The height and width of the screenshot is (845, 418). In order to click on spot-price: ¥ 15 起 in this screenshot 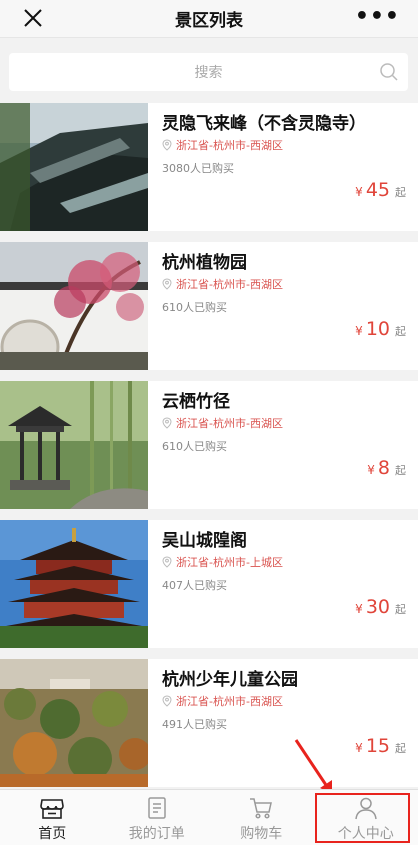, I will do `click(380, 746)`.